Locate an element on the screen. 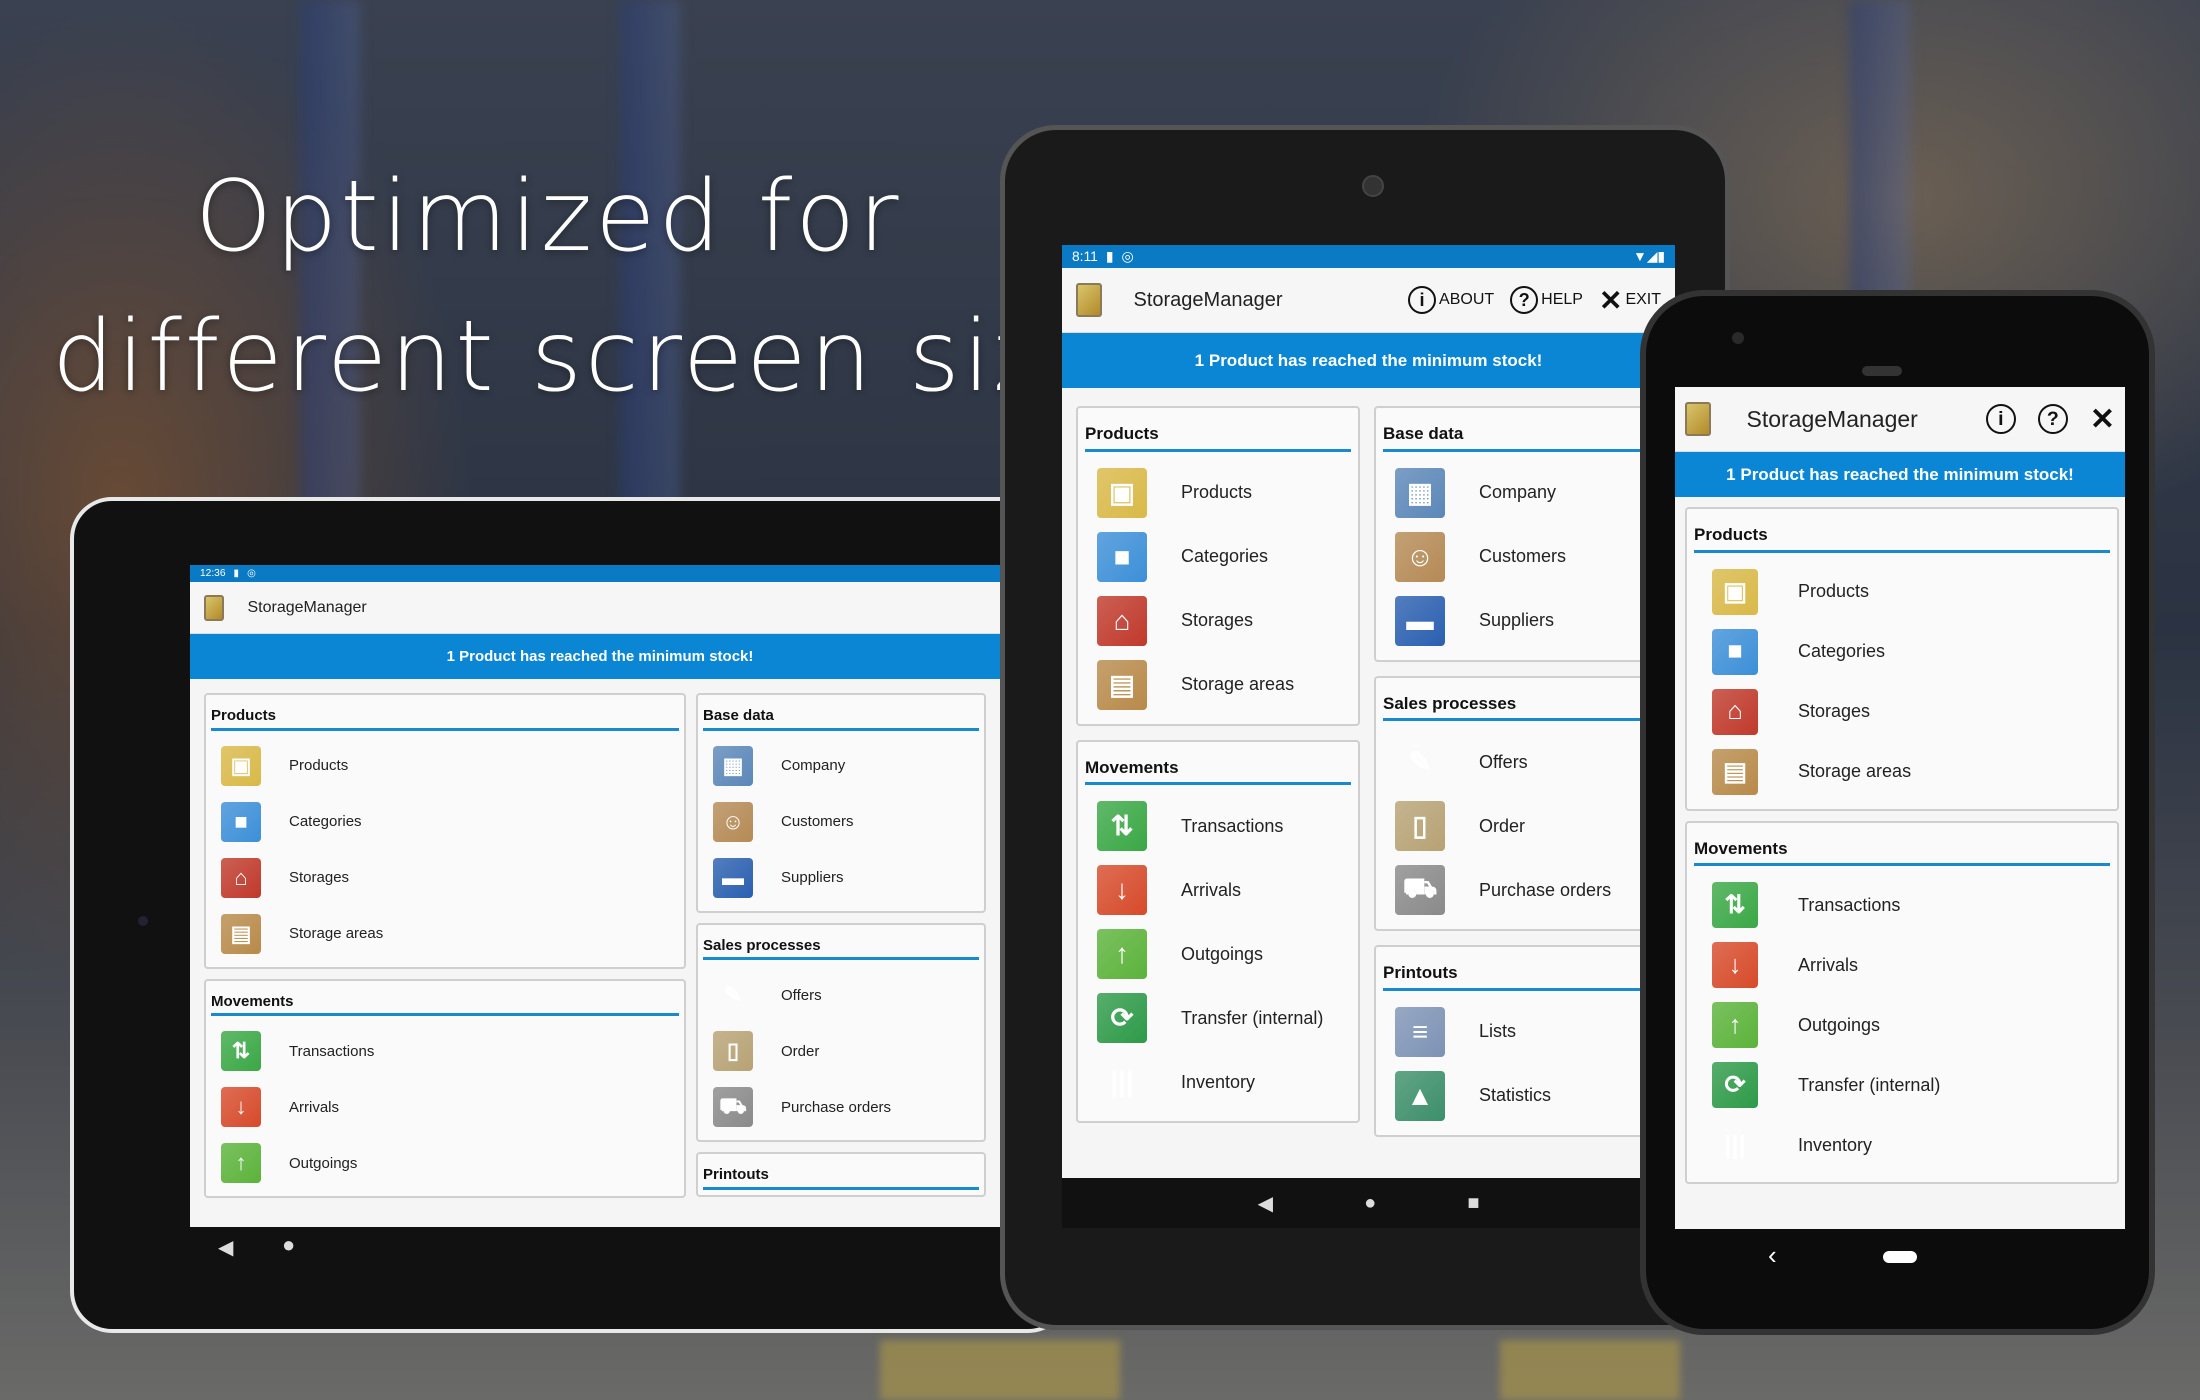  menu-item-label: Storages is located at coordinates (319, 877).